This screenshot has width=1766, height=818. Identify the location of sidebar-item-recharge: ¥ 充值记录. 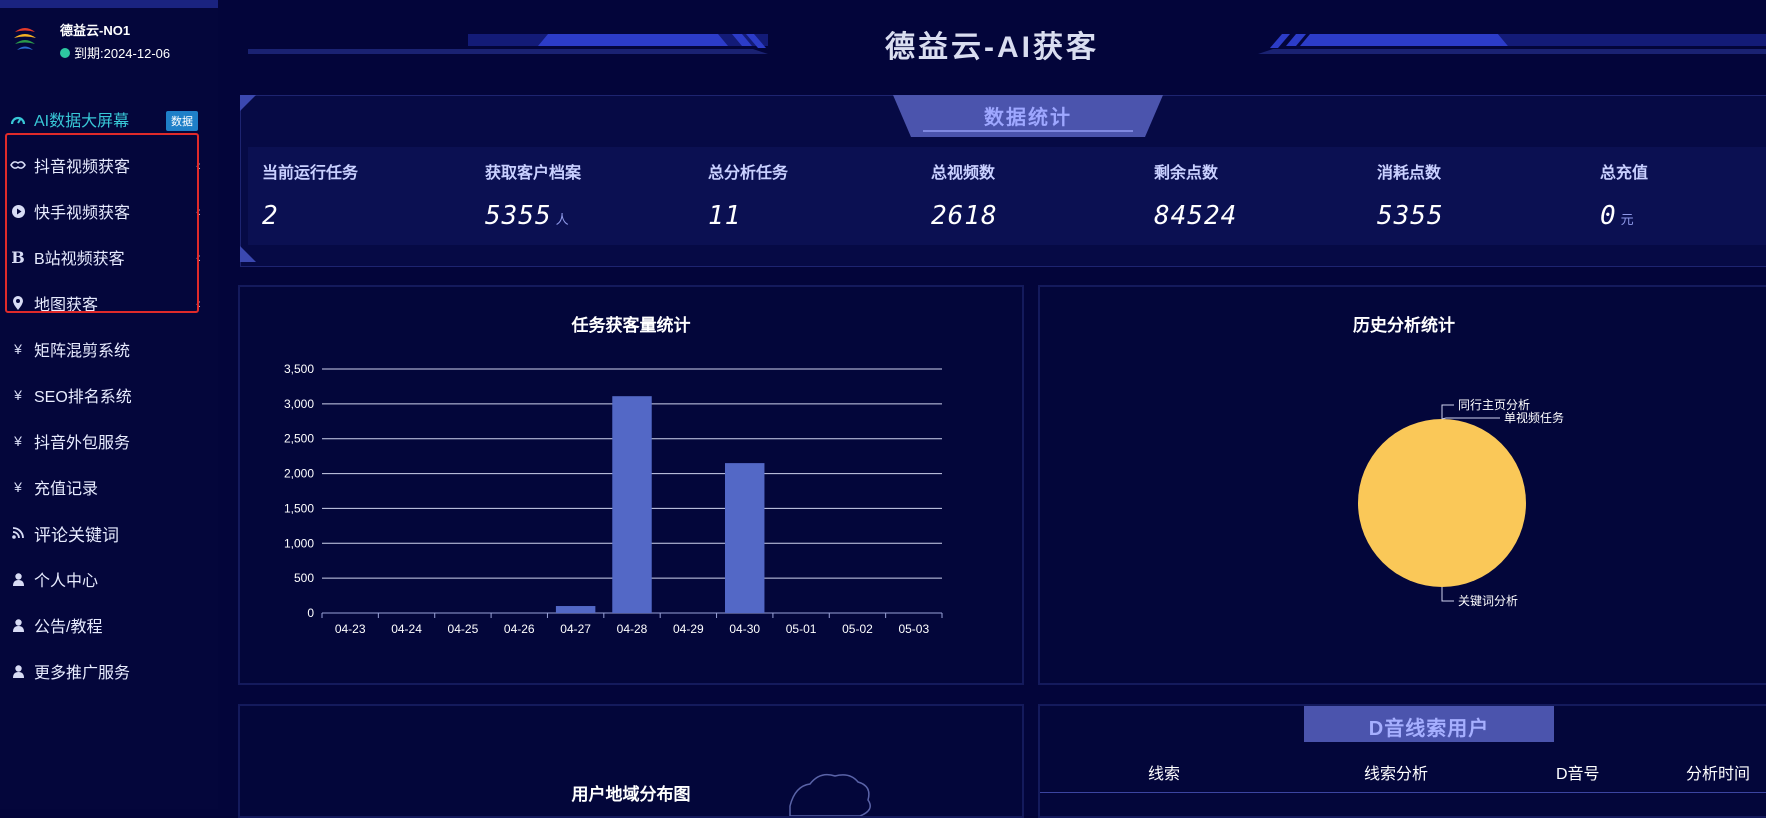
(109, 487).